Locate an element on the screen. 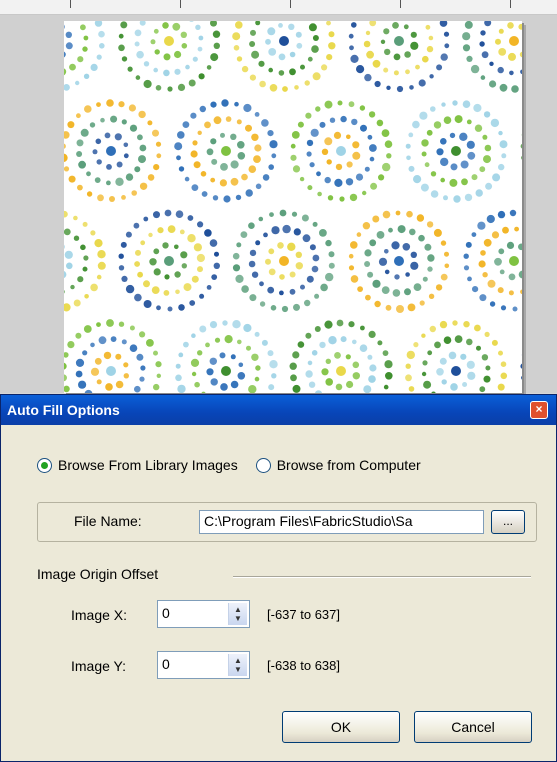  close-icon: × is located at coordinates (539, 410).